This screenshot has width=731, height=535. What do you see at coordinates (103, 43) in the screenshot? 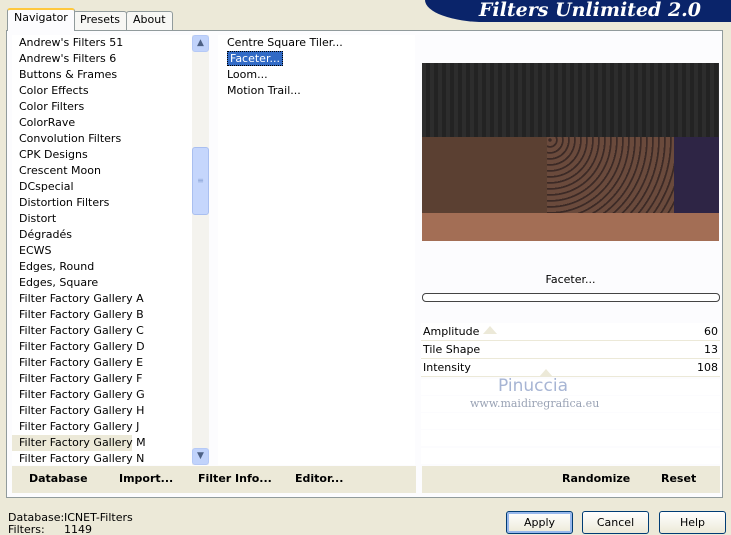
I see `category-item: Andrew's Filters 51` at bounding box center [103, 43].